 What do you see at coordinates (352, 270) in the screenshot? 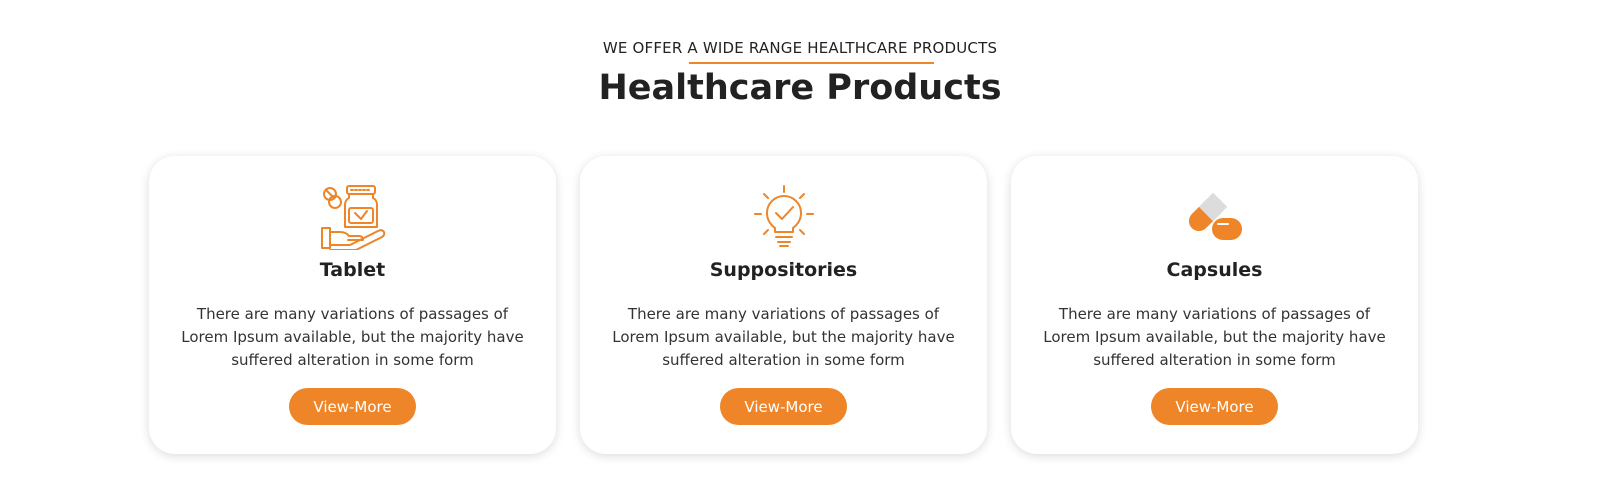
I see `card-title: Tablet` at bounding box center [352, 270].